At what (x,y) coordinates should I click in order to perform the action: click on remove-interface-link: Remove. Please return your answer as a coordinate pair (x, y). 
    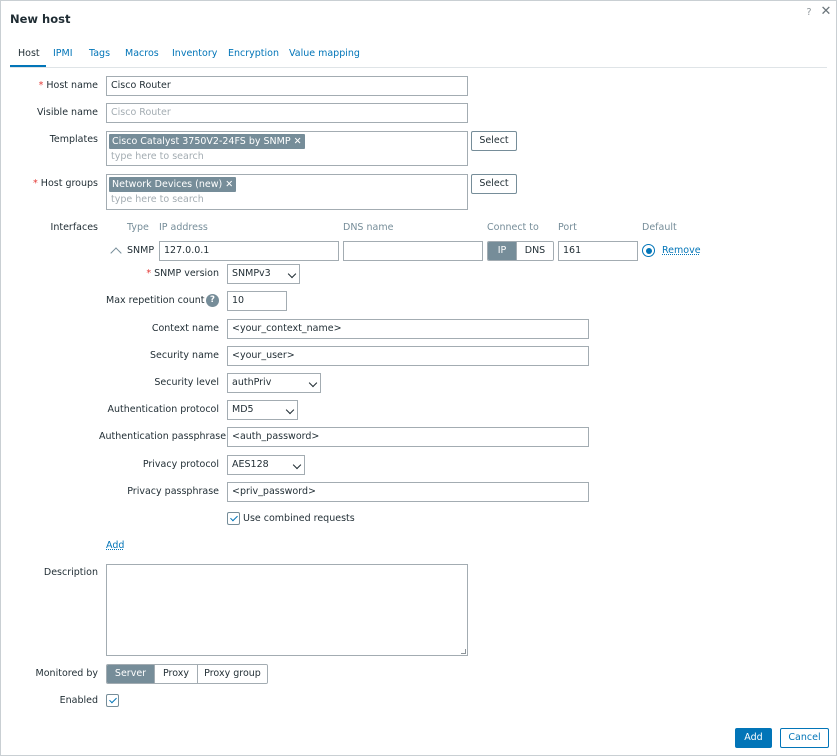
    Looking at the image, I should click on (681, 250).